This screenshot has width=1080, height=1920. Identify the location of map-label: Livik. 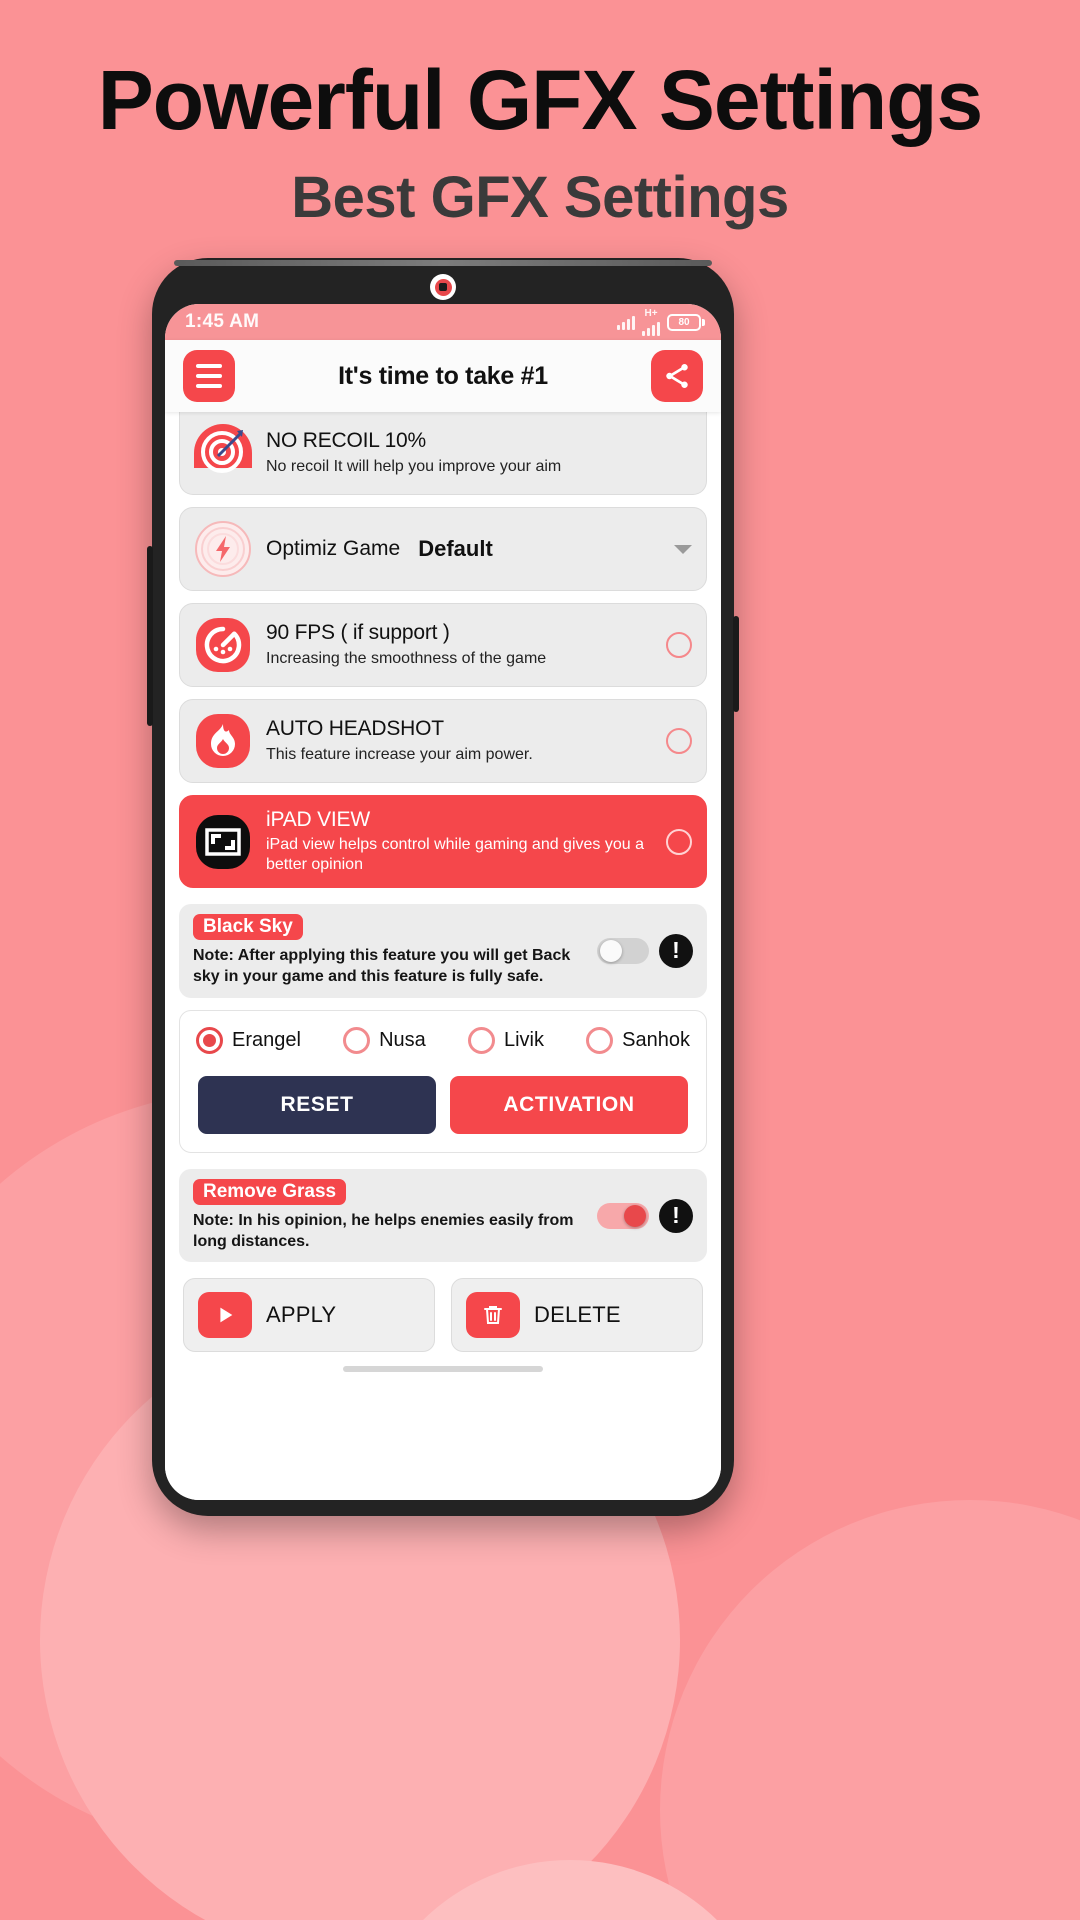
(523, 1039).